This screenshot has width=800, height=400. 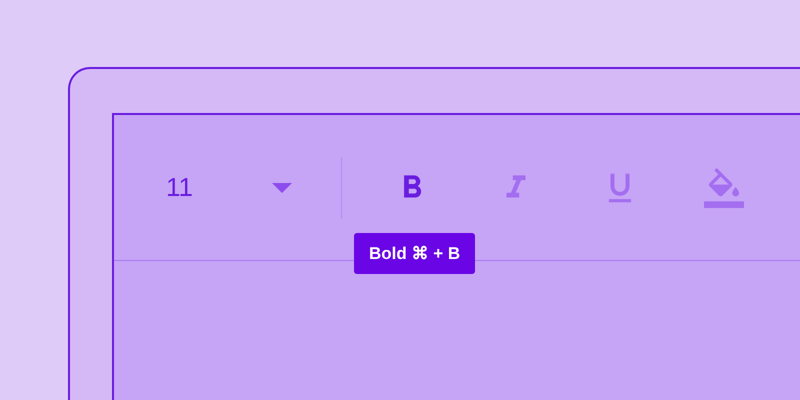 I want to click on tooltip: Bold ⌘ + B, so click(x=415, y=253).